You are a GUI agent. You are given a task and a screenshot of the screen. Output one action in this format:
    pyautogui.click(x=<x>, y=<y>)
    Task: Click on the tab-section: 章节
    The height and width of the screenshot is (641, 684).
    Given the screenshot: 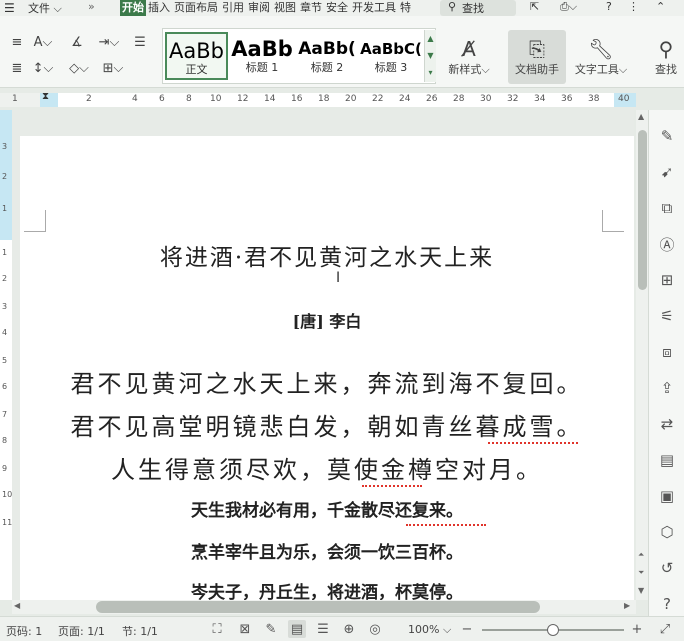 What is the action you would take?
    pyautogui.click(x=311, y=8)
    